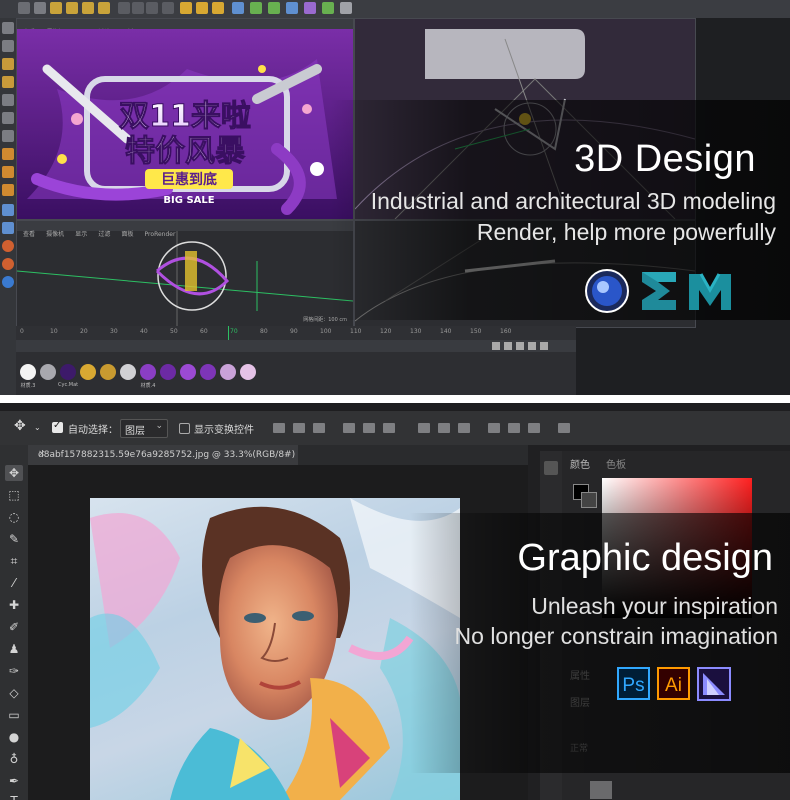 The width and height of the screenshot is (790, 800). I want to click on play-icon, so click(520, 346).